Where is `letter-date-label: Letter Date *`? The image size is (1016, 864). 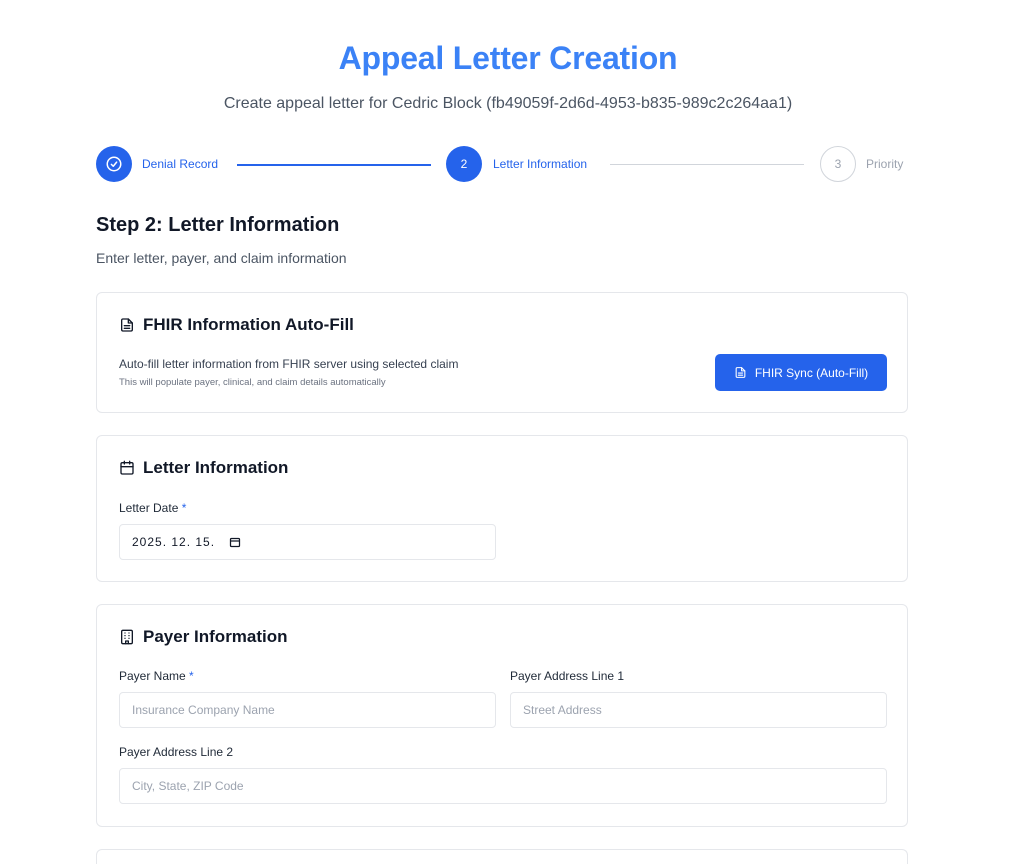 letter-date-label: Letter Date * is located at coordinates (152, 508).